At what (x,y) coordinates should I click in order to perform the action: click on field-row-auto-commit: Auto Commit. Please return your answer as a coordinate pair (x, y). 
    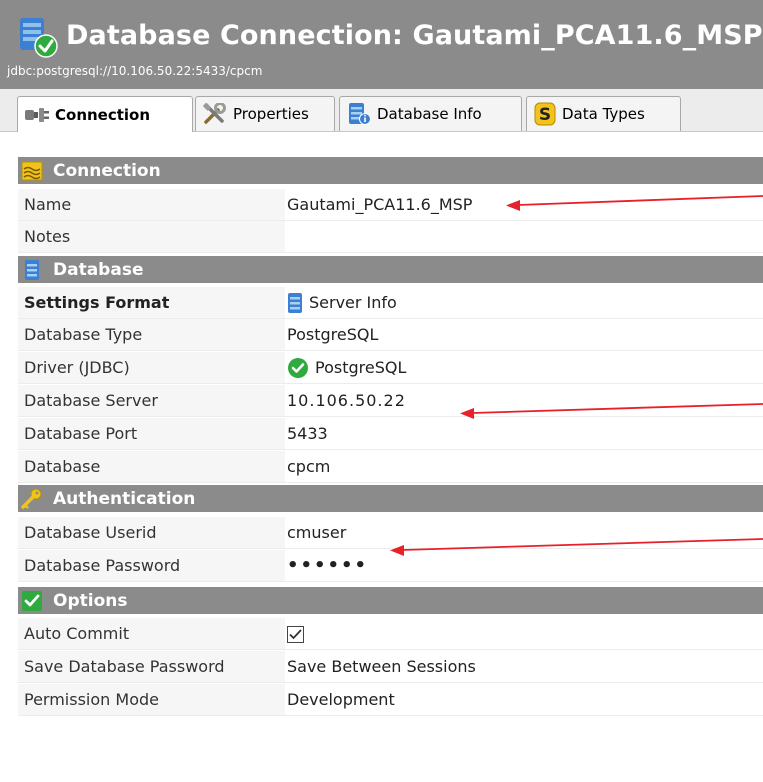
    Looking at the image, I should click on (390, 634).